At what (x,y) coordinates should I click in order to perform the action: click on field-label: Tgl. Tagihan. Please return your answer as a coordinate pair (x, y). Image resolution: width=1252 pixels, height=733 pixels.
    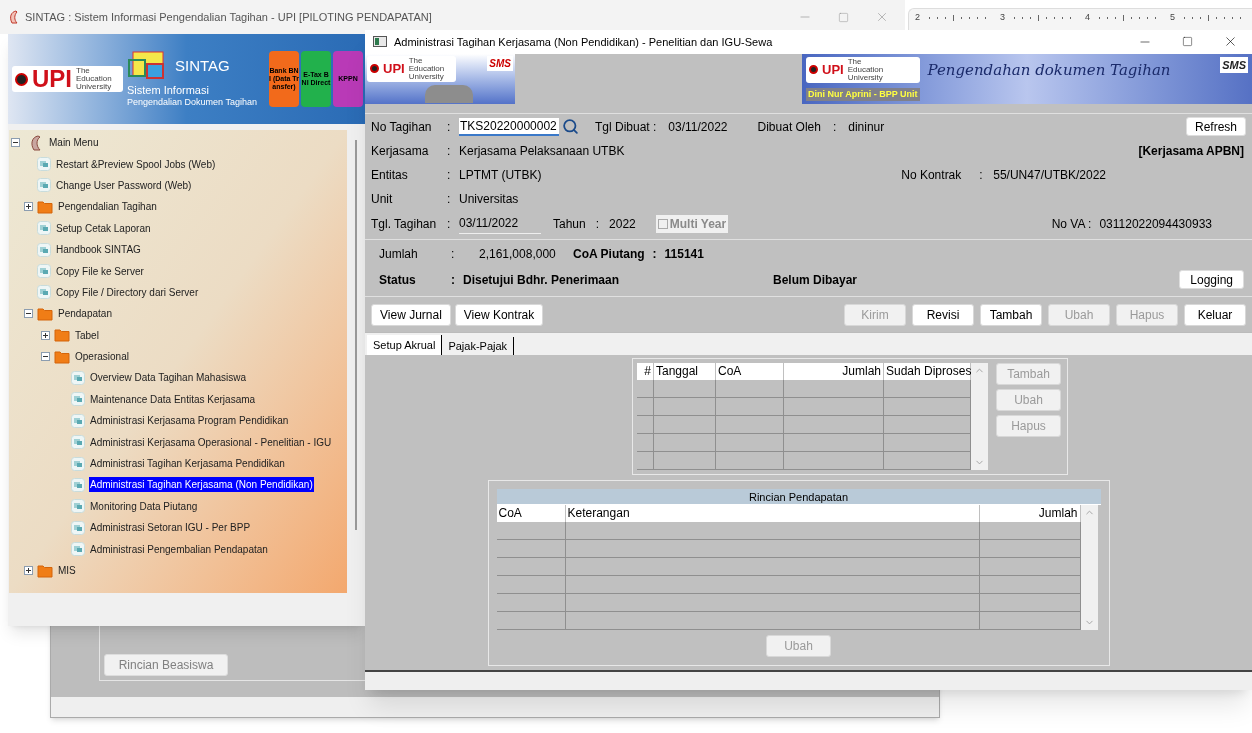
    Looking at the image, I should click on (404, 224).